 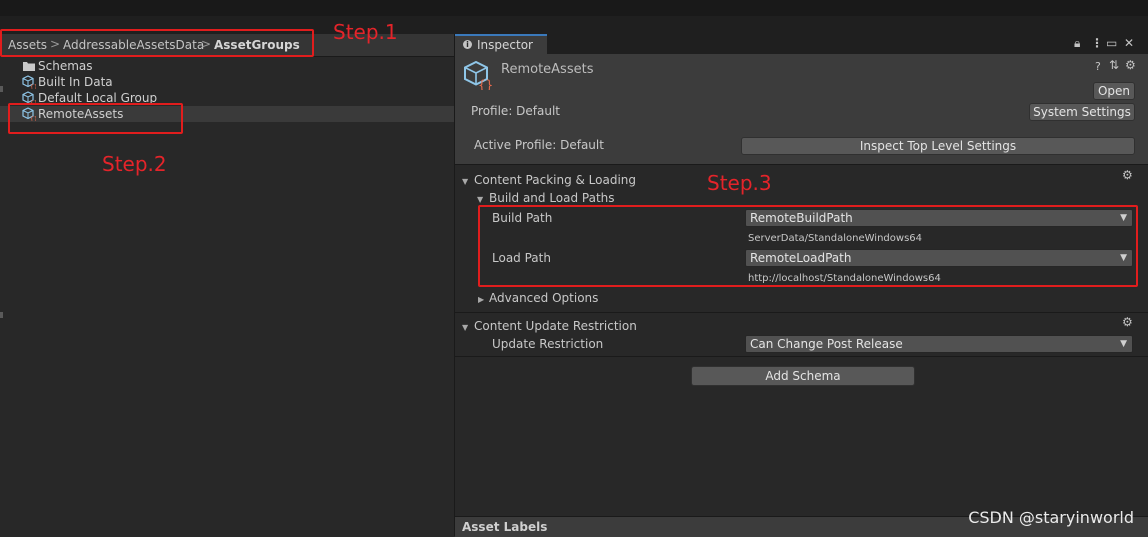 What do you see at coordinates (739, 183) in the screenshot?
I see `step3-label: Step.3` at bounding box center [739, 183].